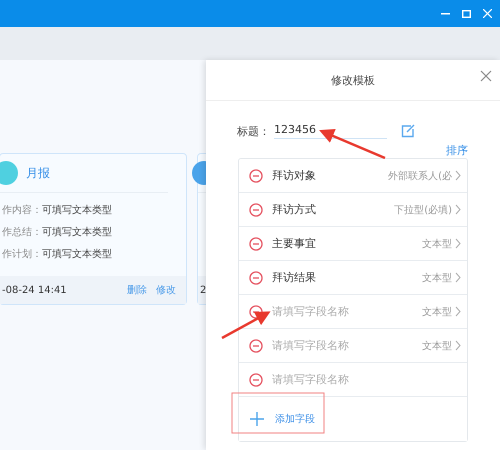 The image size is (500, 450). I want to click on close-icon, so click(487, 13).